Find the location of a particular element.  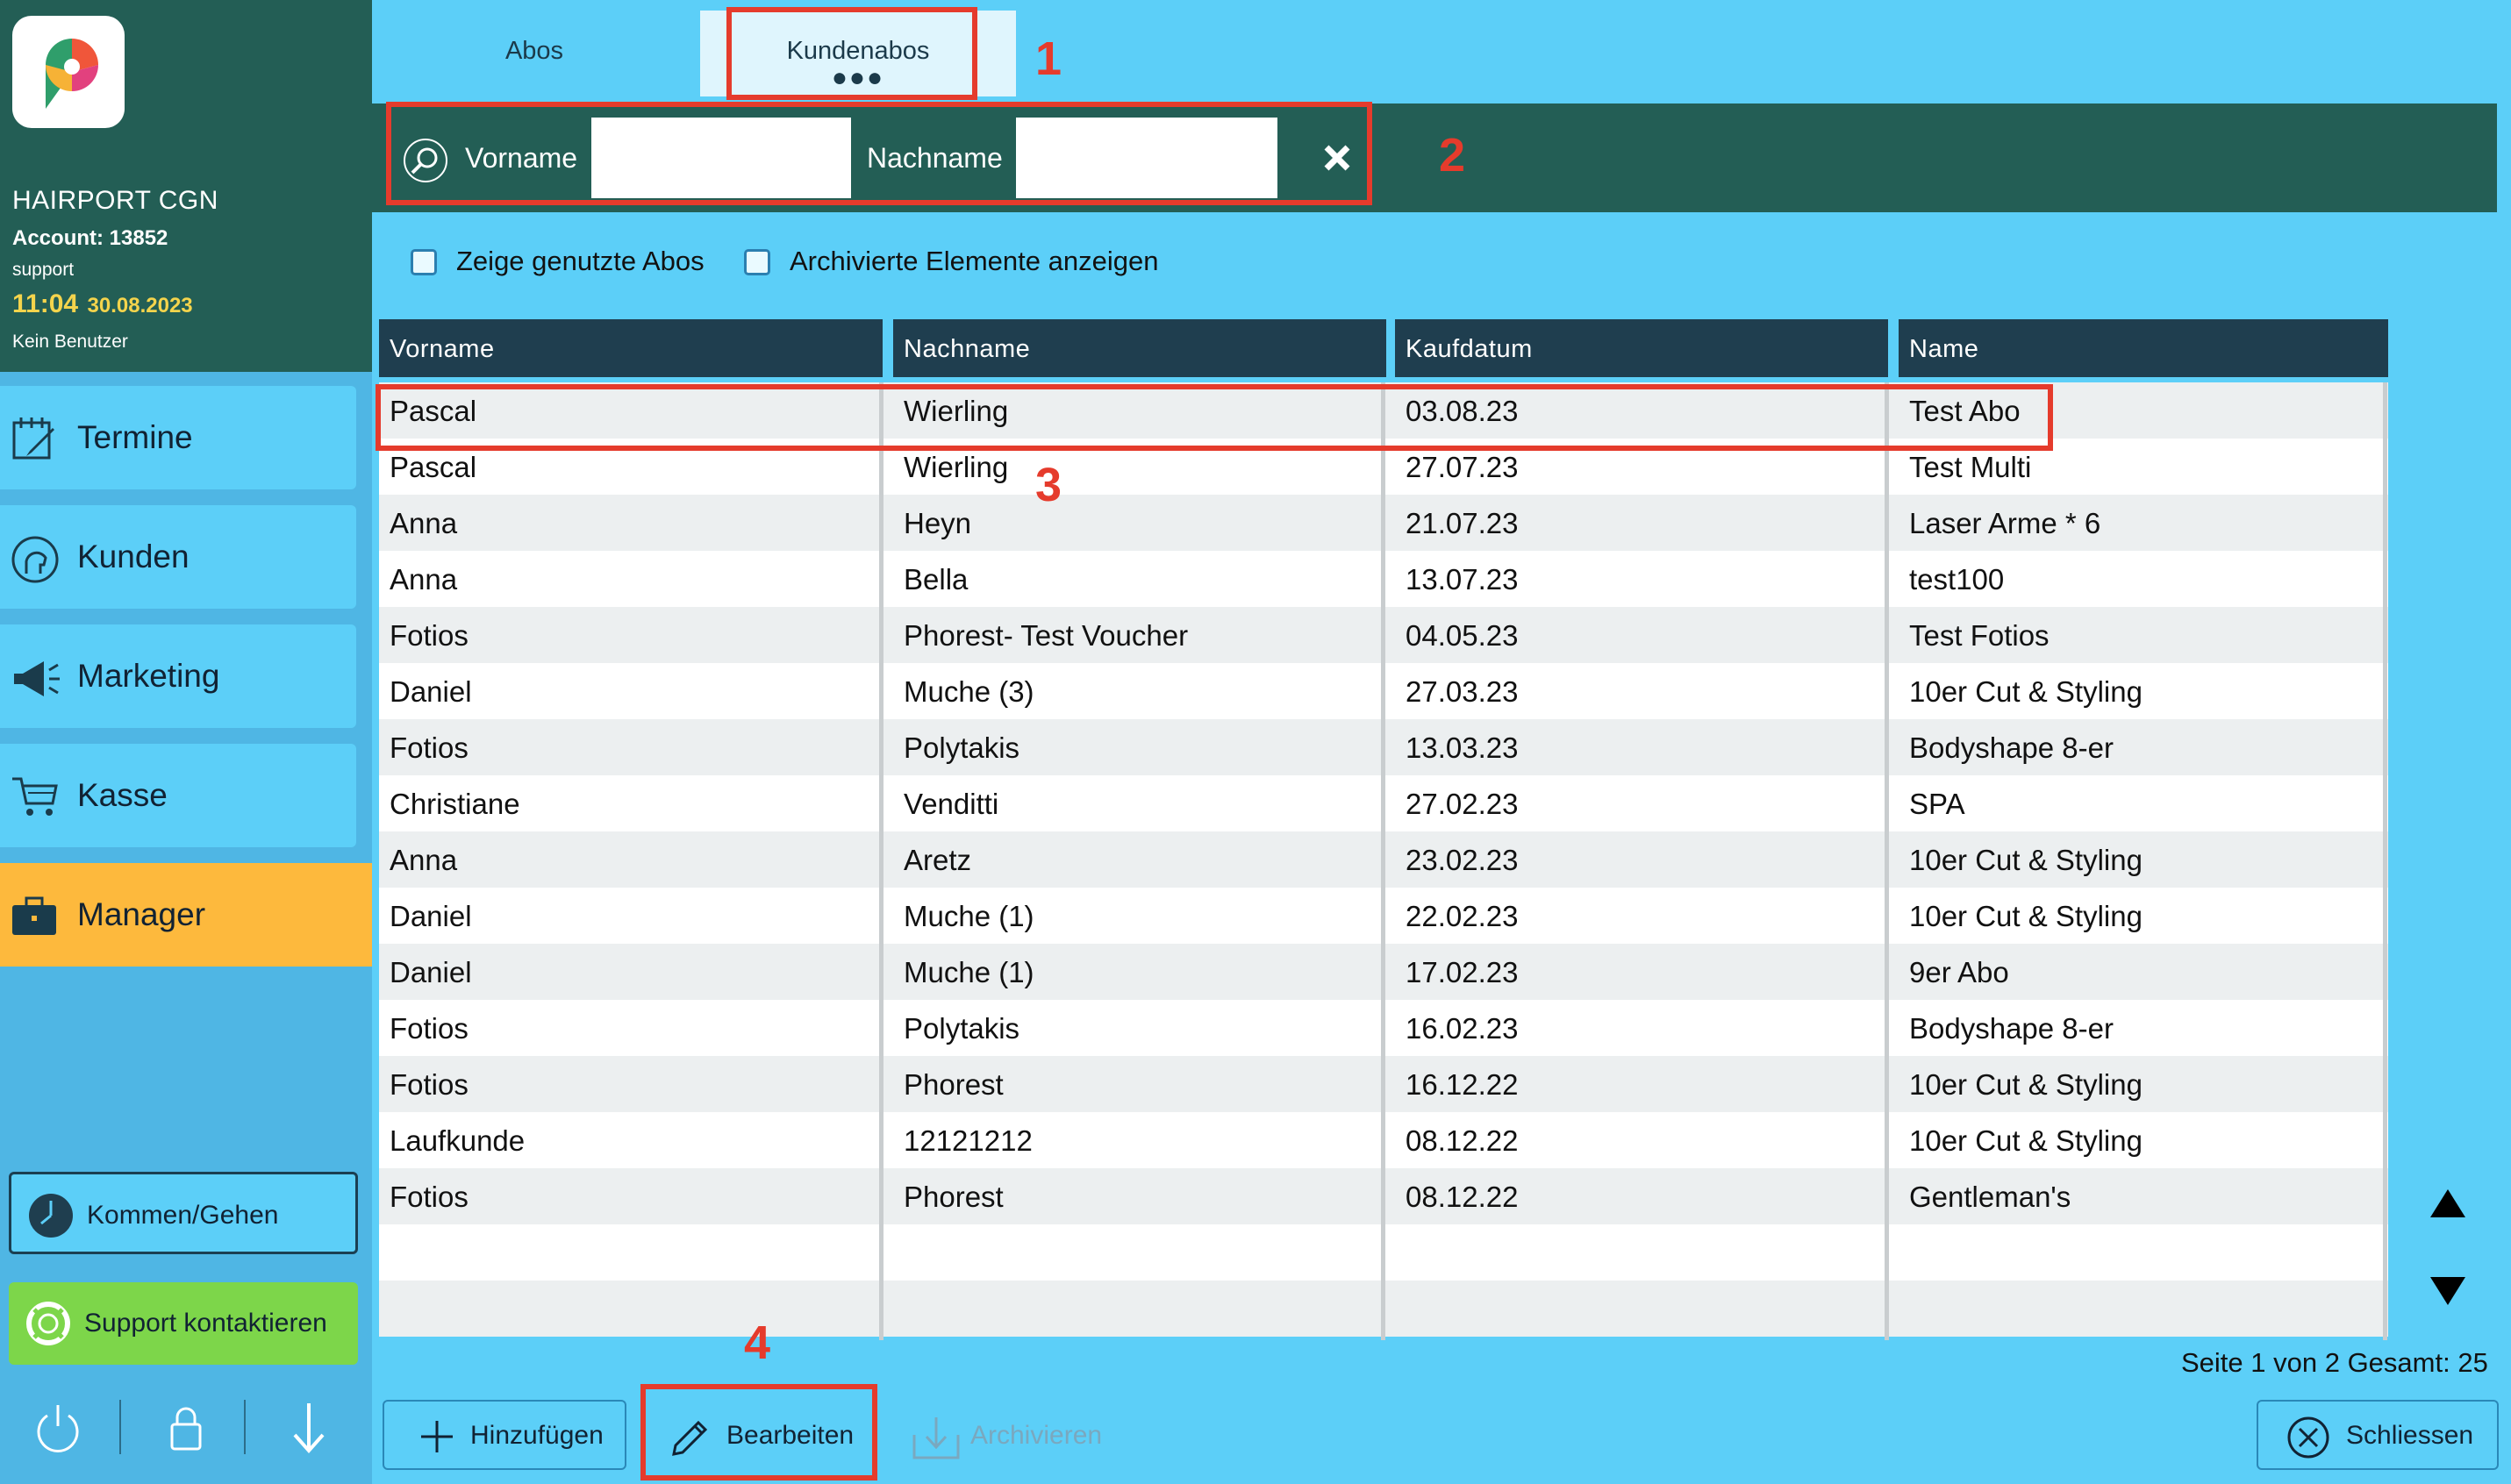

highlight-box-search is located at coordinates (879, 153).